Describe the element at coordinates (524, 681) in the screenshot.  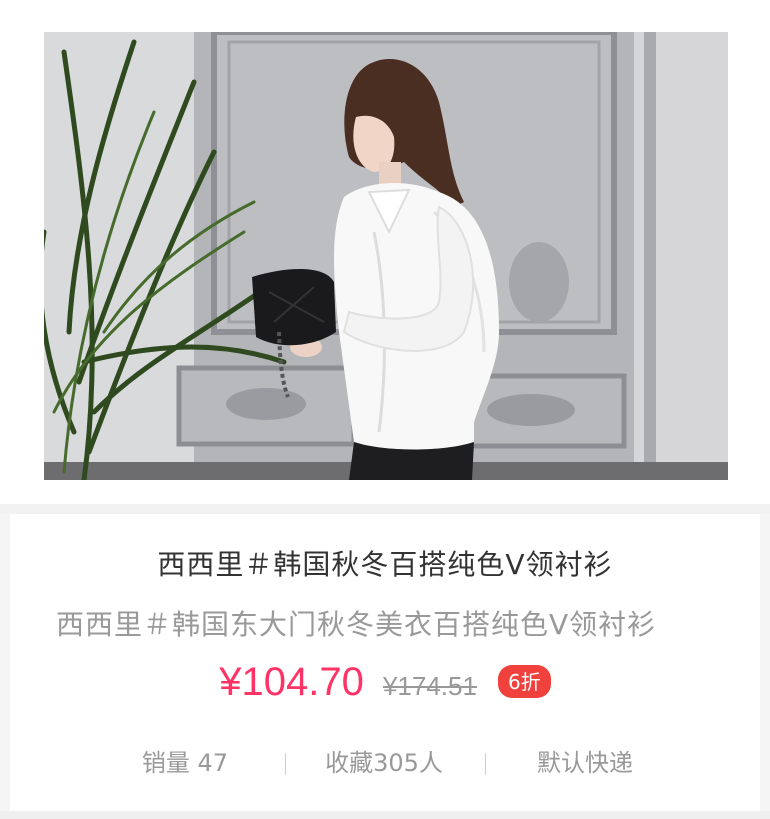
I see `discount-badge: 6折` at that location.